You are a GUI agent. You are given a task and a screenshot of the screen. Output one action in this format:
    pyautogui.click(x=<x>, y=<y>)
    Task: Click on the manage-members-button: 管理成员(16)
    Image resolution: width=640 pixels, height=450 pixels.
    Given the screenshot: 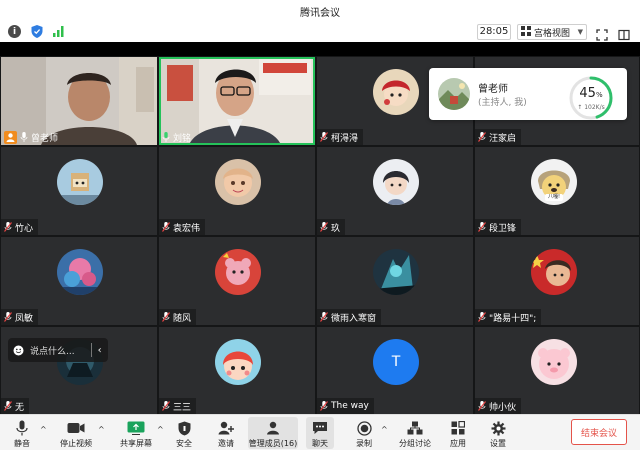 What is the action you would take?
    pyautogui.click(x=273, y=433)
    